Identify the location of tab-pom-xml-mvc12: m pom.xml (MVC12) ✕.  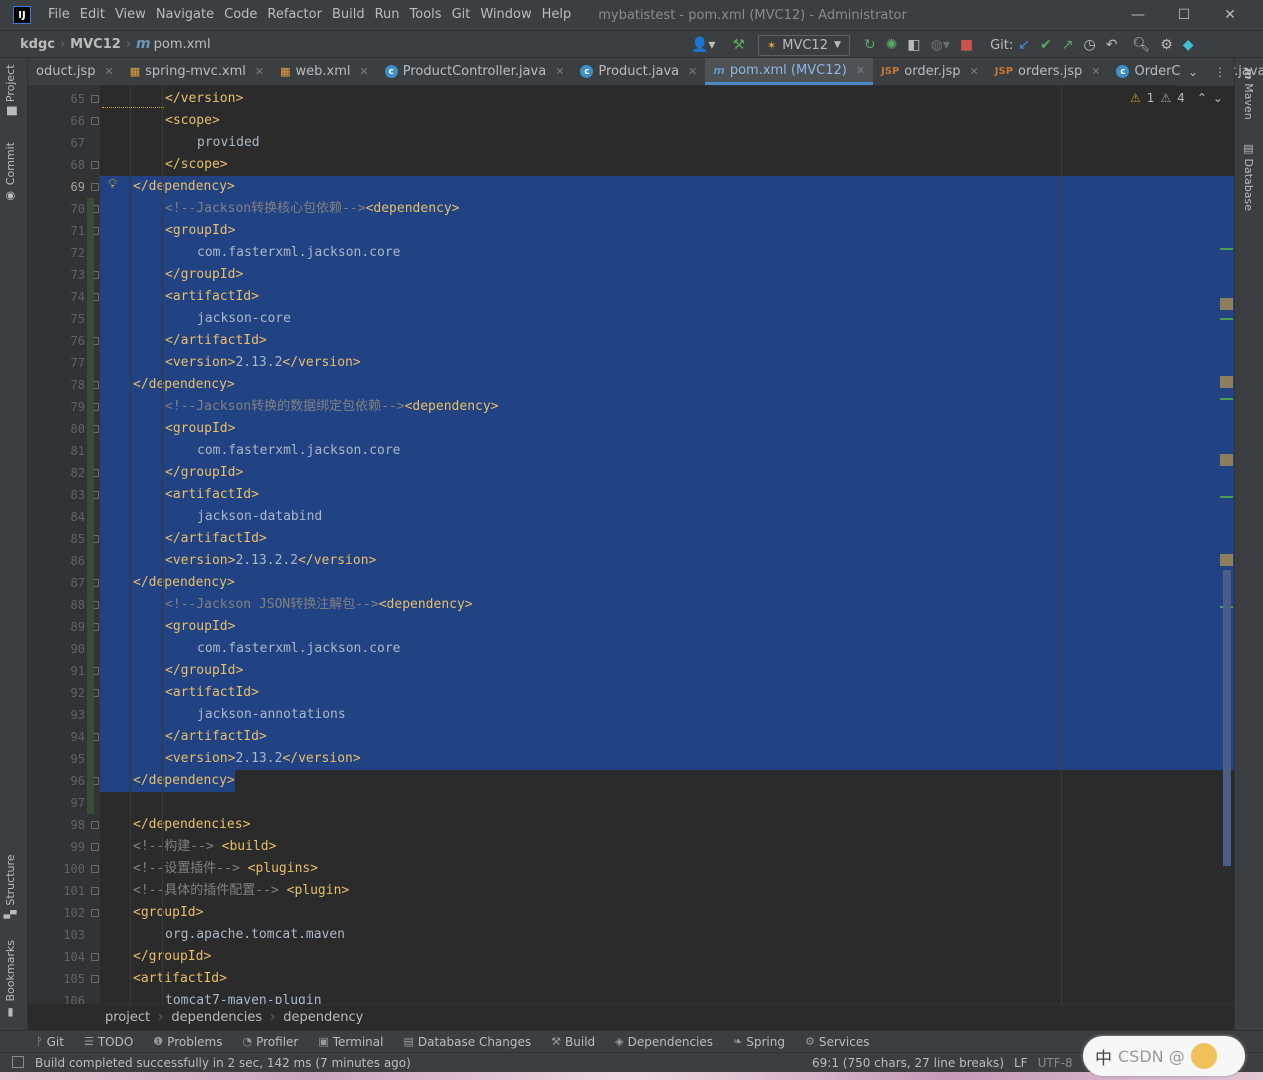
(789, 71).